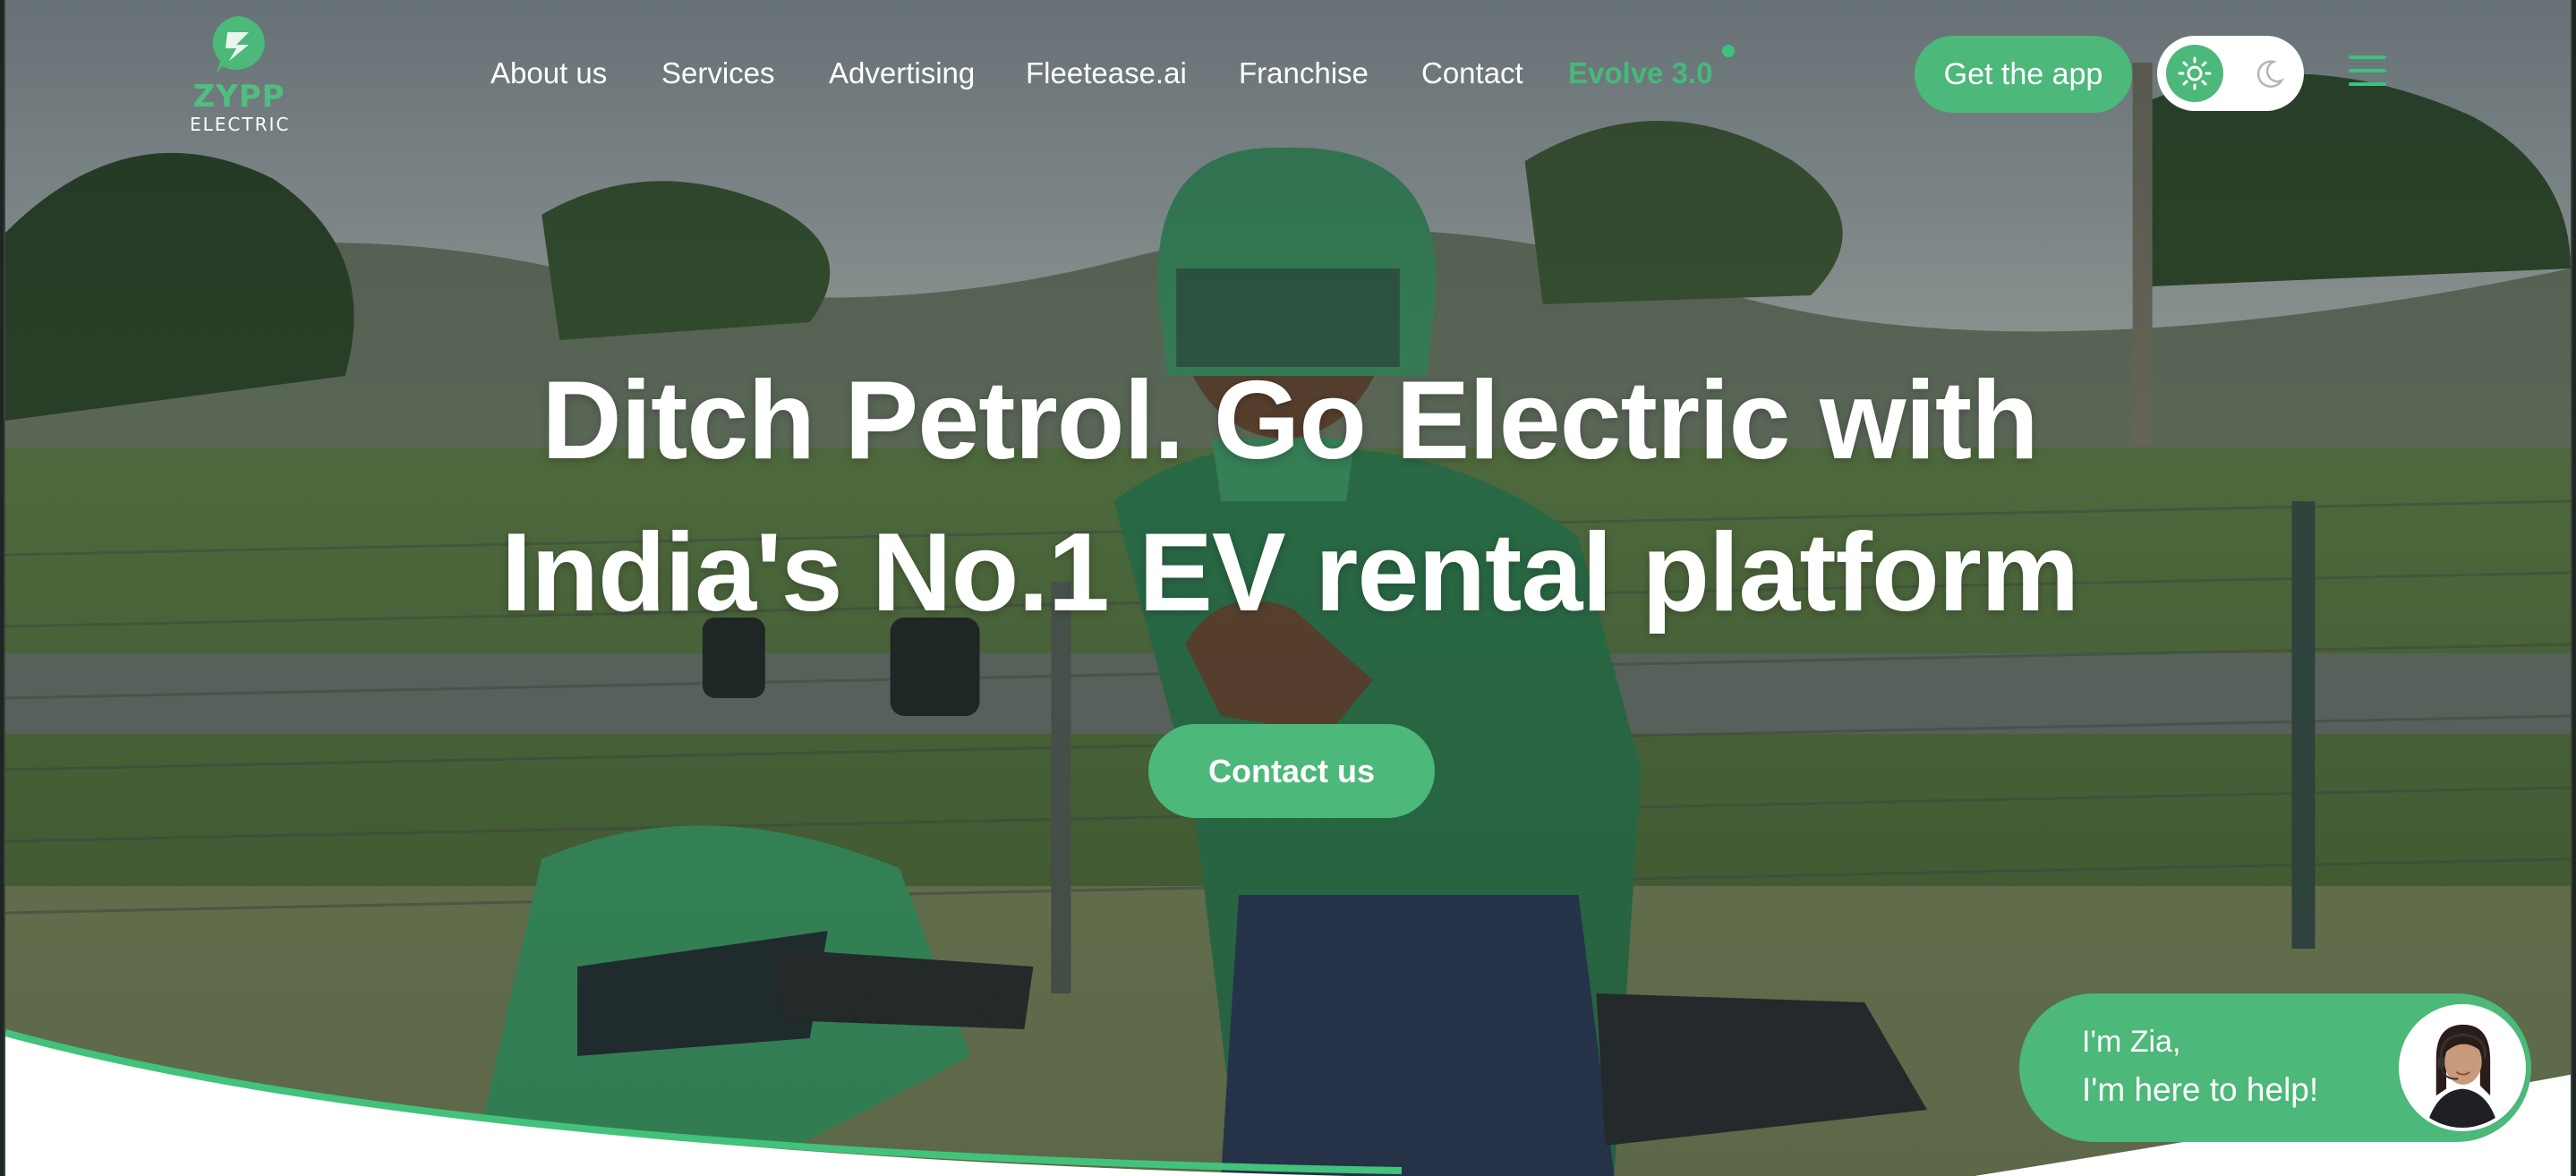 The image size is (2576, 1176). What do you see at coordinates (1106, 73) in the screenshot?
I see `nav-fleetease: Fleetease.ai` at bounding box center [1106, 73].